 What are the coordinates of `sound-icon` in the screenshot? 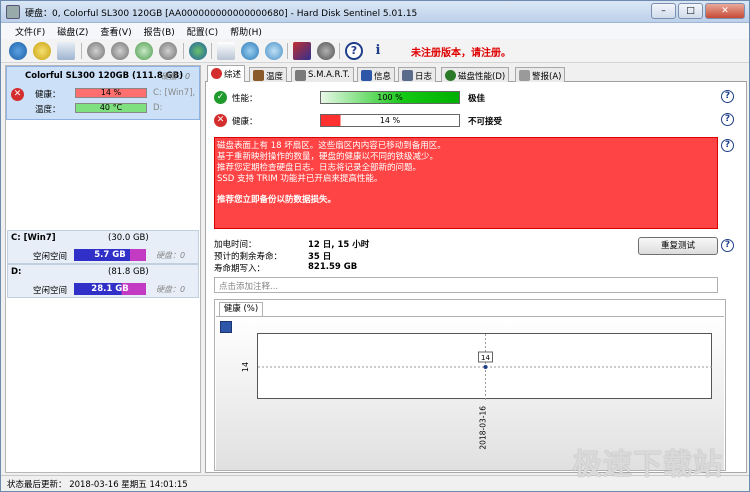 It's located at (326, 51).